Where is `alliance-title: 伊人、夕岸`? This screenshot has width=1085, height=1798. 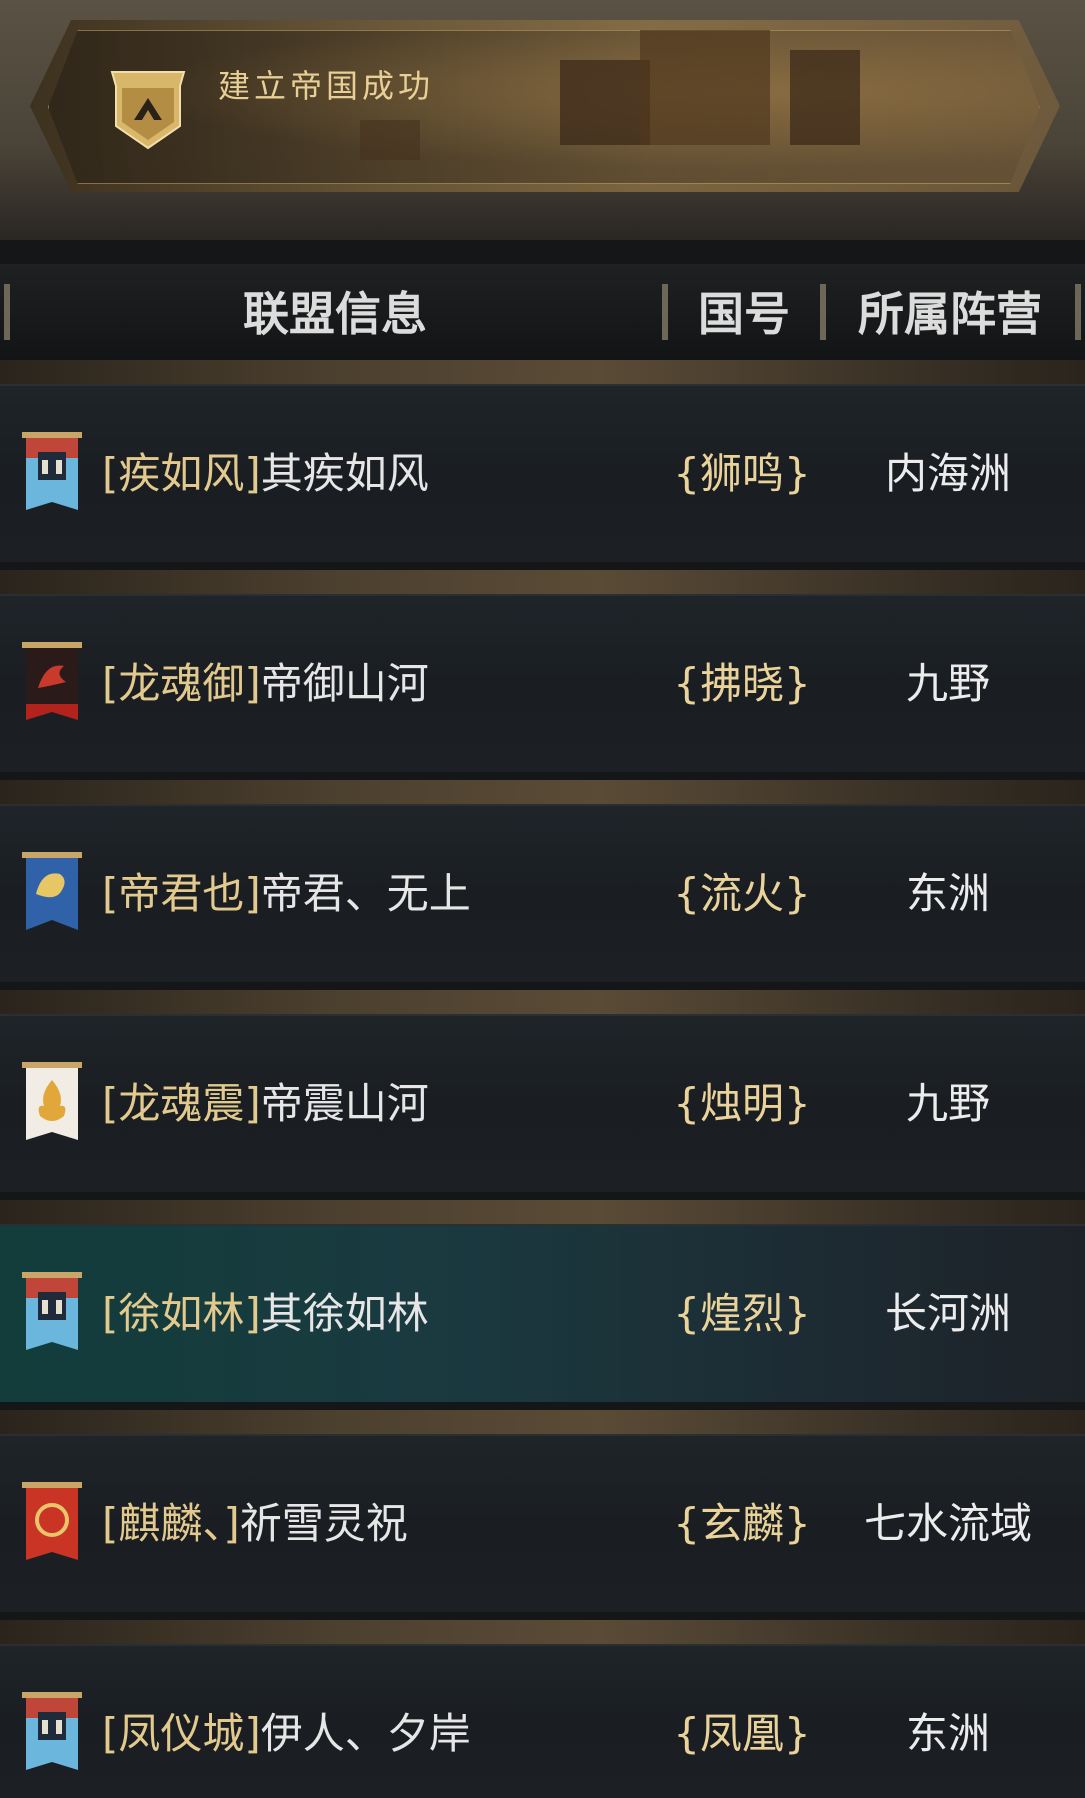
alliance-title: 伊人、夕岸 is located at coordinates (365, 1733).